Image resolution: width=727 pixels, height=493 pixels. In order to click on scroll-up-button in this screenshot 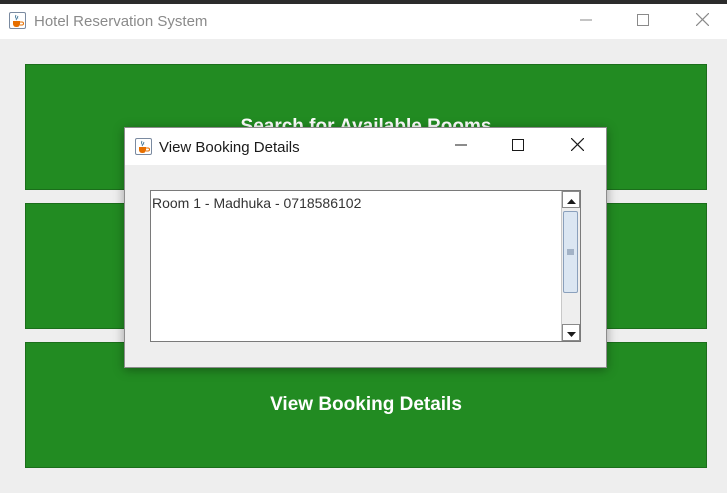, I will do `click(571, 199)`.